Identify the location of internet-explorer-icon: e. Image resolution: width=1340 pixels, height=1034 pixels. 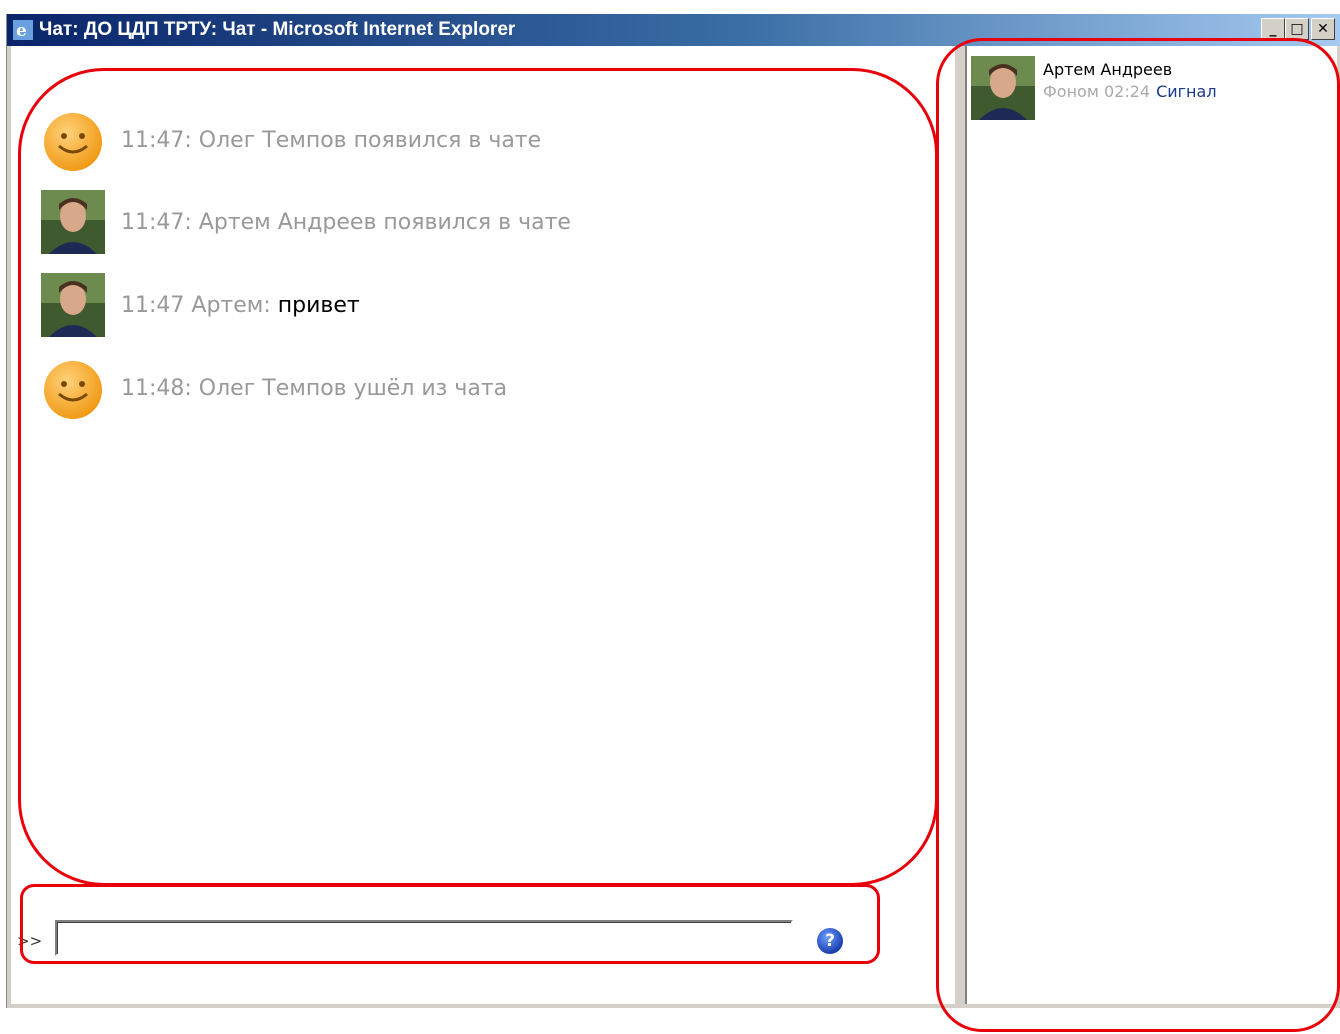
(23, 30).